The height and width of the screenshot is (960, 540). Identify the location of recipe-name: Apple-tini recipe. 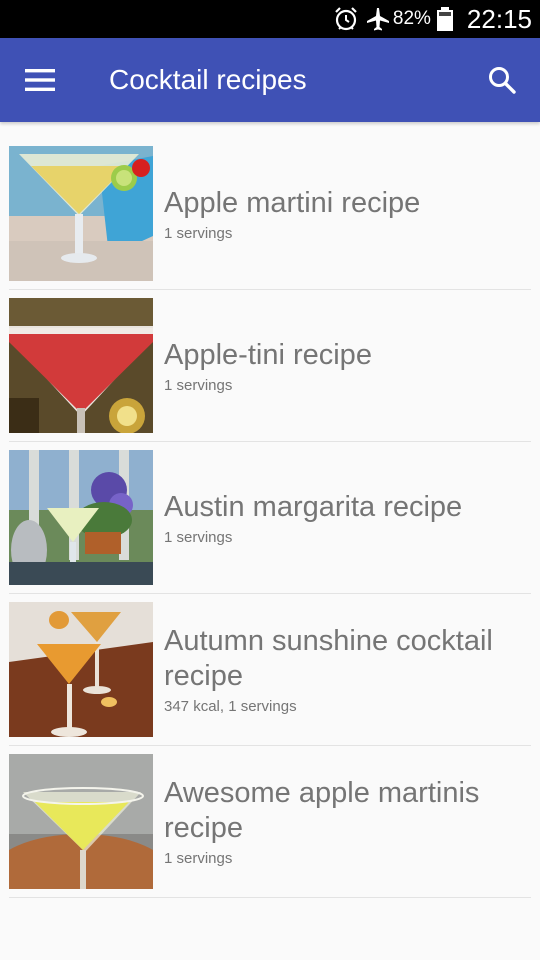
(268, 354).